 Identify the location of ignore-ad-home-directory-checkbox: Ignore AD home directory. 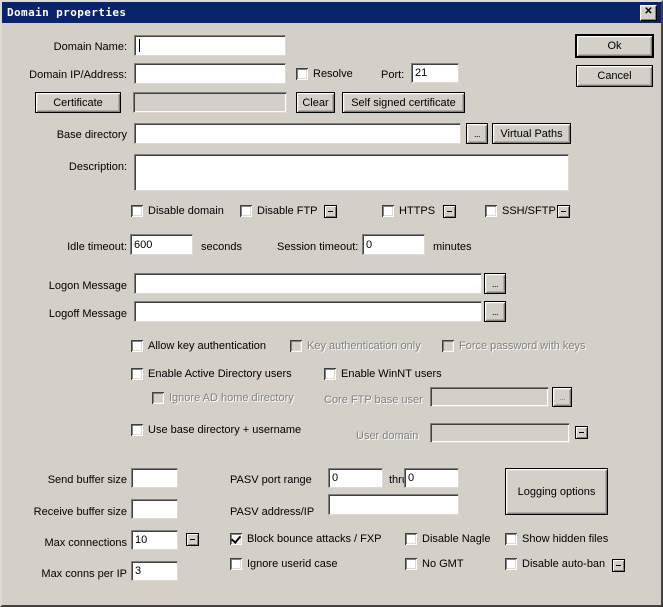
(223, 398).